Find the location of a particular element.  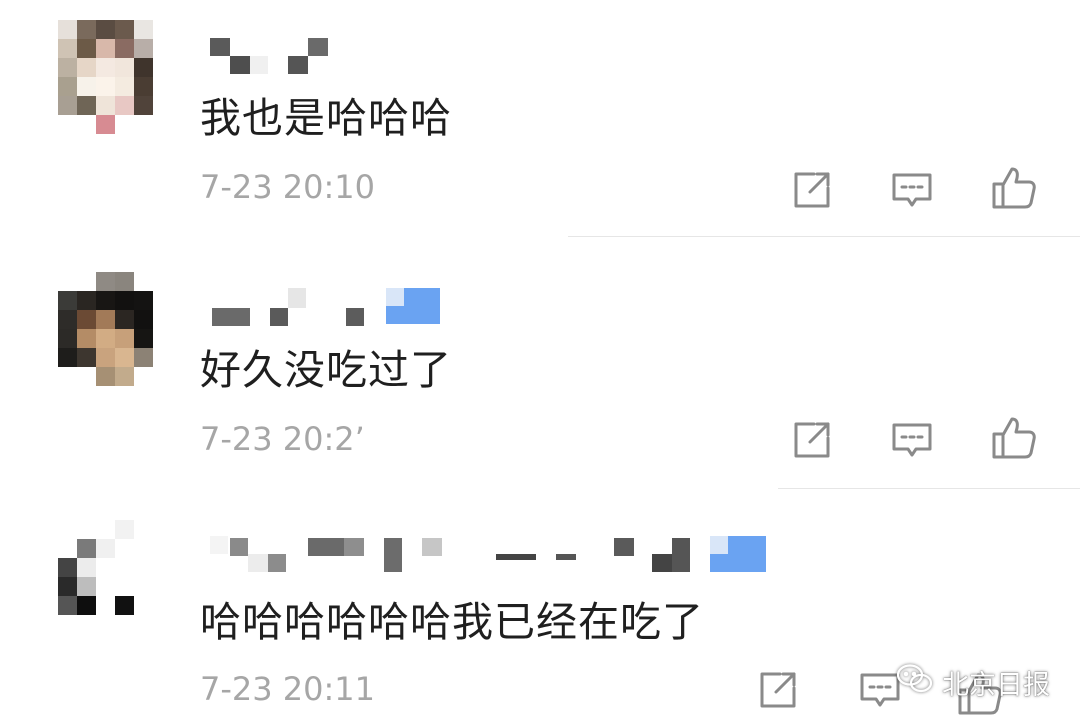

comment-text: 哈哈哈哈哈哈我已经在吃了 is located at coordinates (452, 622).